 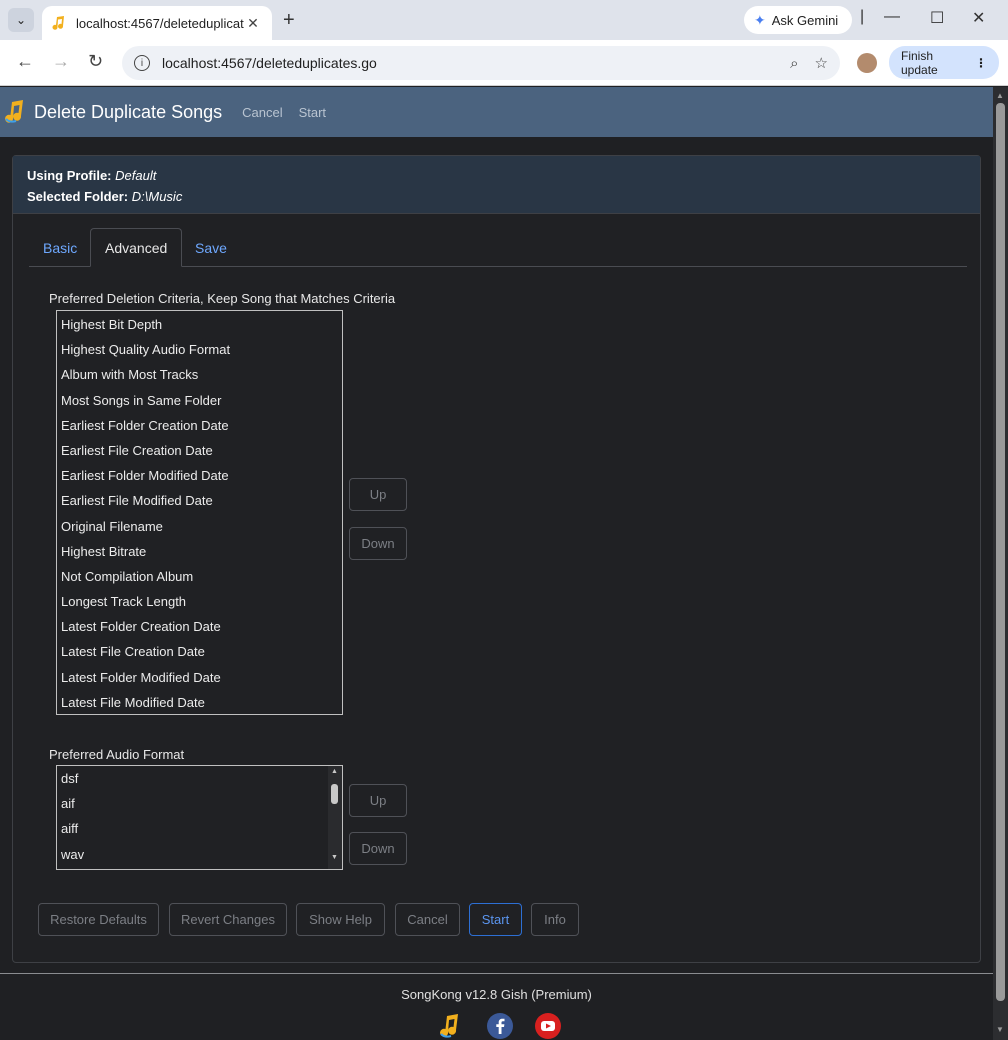 I want to click on close-tab-icon: ✕, so click(x=253, y=23).